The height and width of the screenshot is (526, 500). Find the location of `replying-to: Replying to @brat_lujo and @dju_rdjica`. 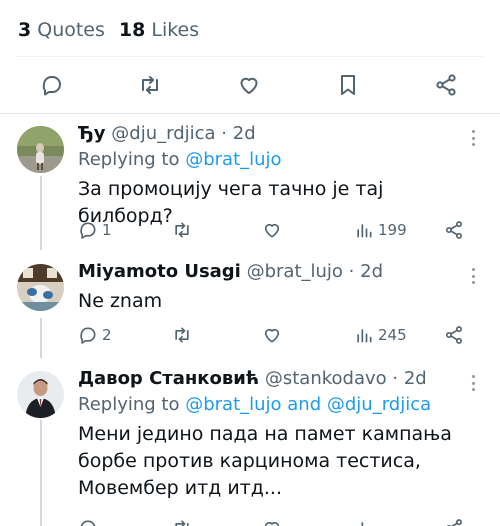

replying-to: Replying to @brat_lujo and @dju_rdjica is located at coordinates (269, 405).